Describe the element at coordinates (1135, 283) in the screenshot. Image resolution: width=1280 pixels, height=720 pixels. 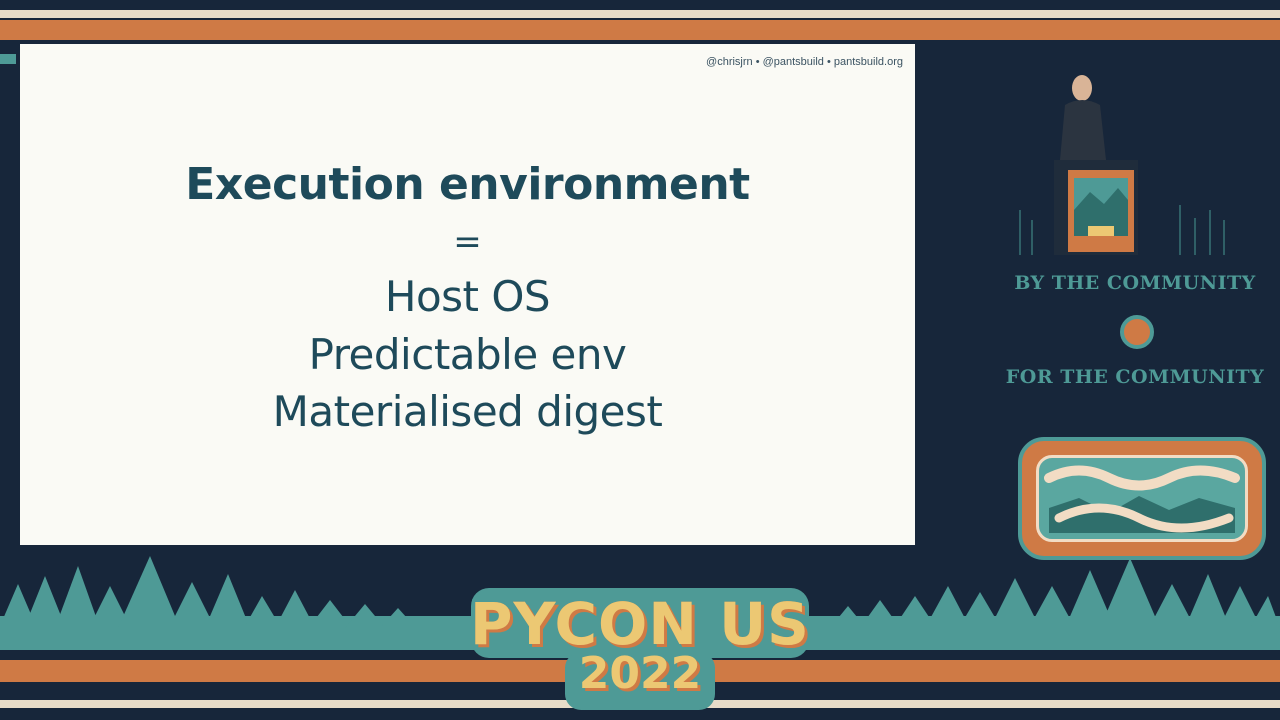
I see `tagline-by-the-community: BY THE COMMUNITY` at that location.